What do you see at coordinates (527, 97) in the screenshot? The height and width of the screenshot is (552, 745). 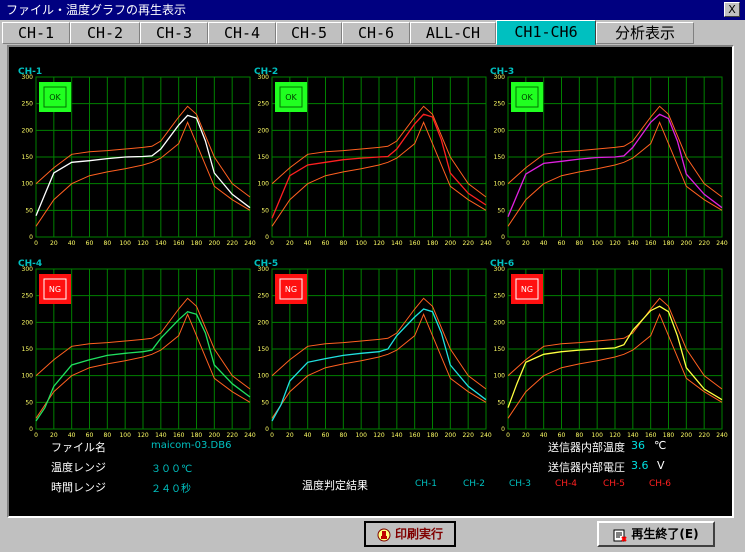 I see `badge-label: OK` at bounding box center [527, 97].